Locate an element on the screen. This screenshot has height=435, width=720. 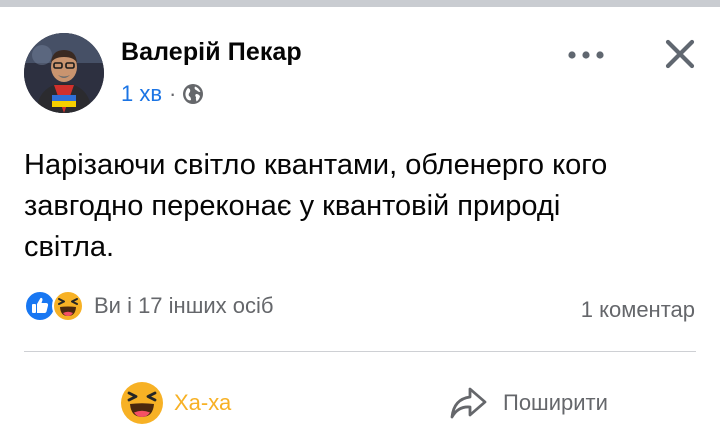
haha-reaction-button: Ха-ха is located at coordinates (175, 403).